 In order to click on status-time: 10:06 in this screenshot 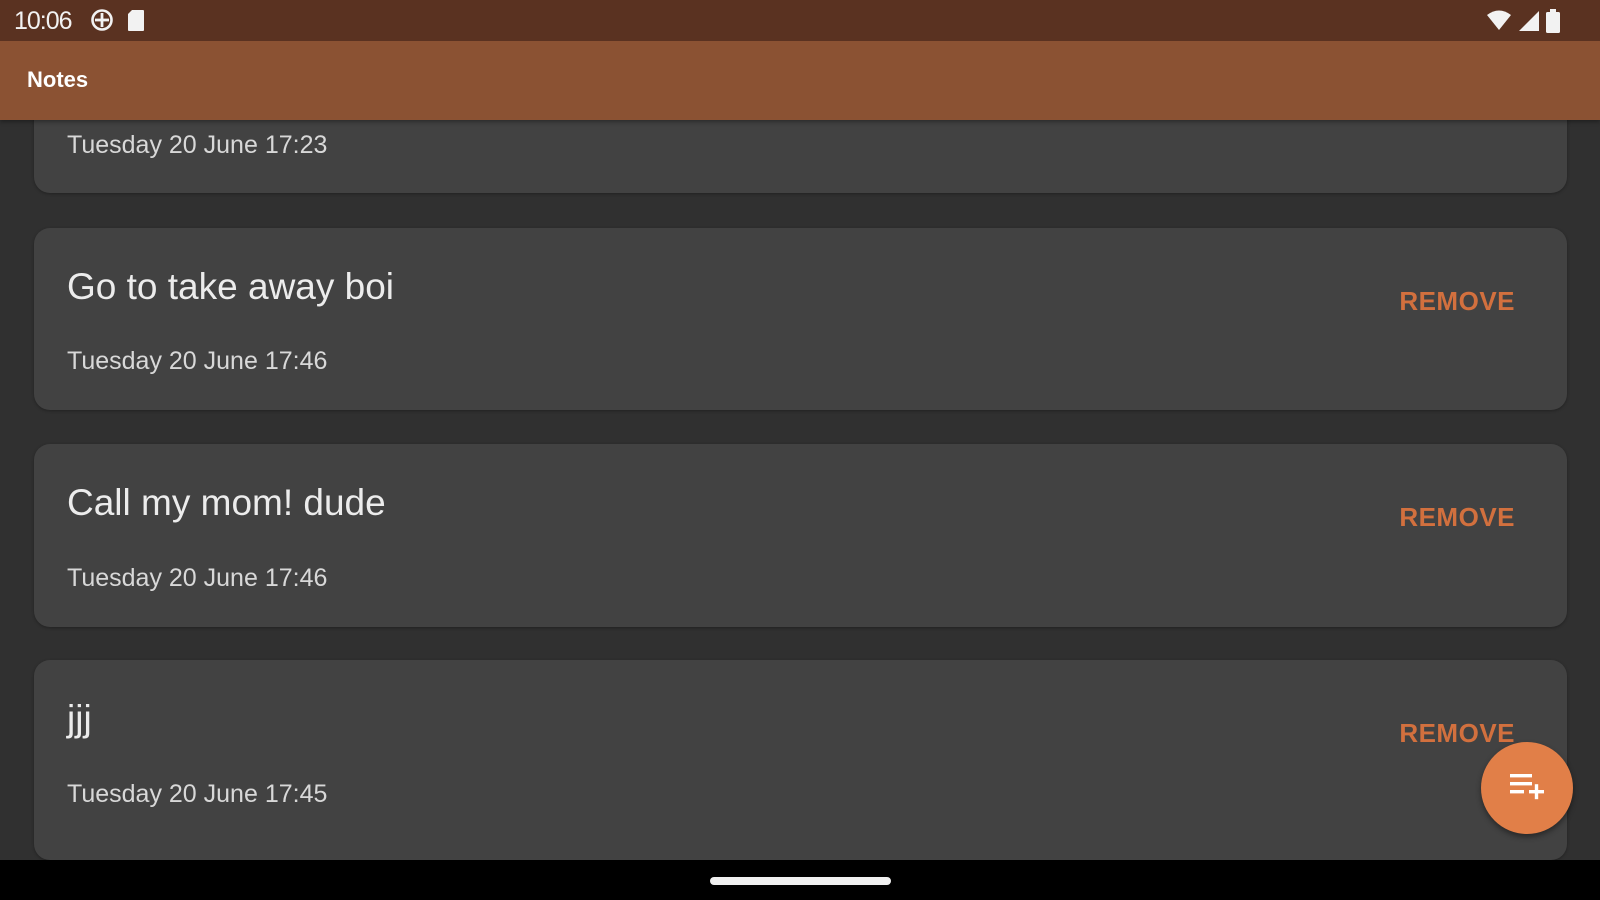, I will do `click(43, 21)`.